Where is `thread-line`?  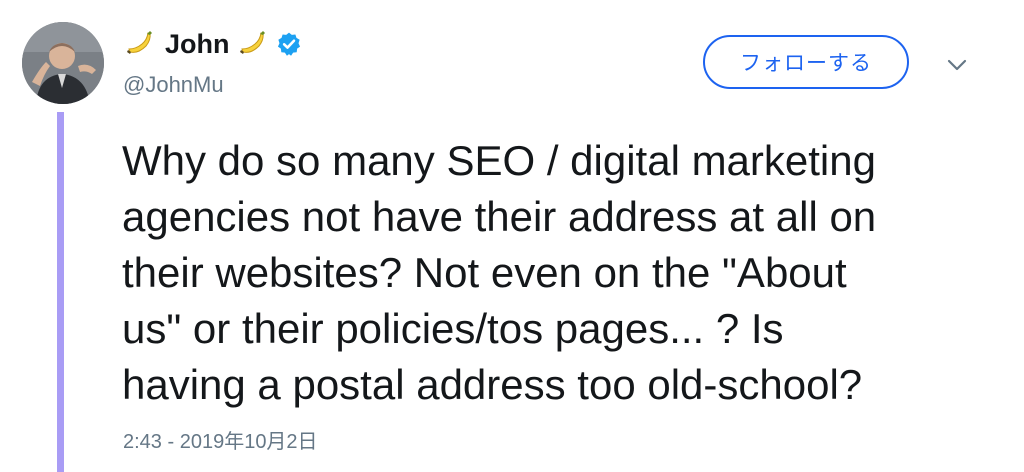
thread-line is located at coordinates (60, 292).